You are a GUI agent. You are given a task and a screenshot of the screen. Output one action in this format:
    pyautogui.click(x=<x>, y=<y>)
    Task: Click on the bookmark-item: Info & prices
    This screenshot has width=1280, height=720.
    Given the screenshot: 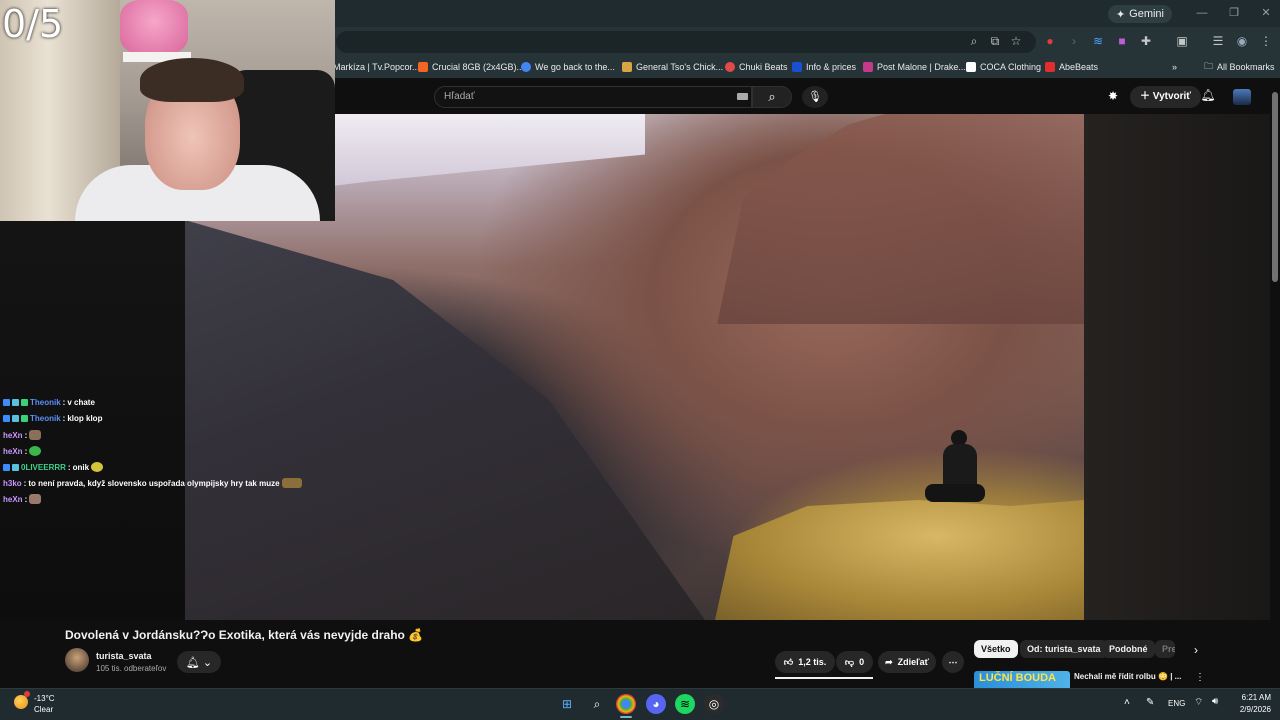 What is the action you would take?
    pyautogui.click(x=824, y=67)
    